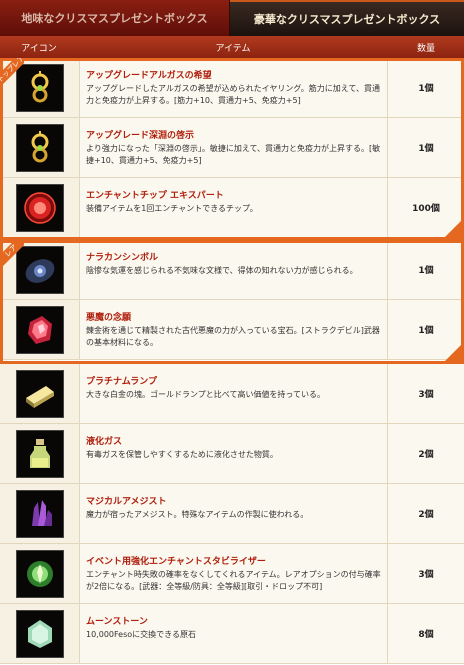  I want to click on demon-gem-icon, so click(39, 329).